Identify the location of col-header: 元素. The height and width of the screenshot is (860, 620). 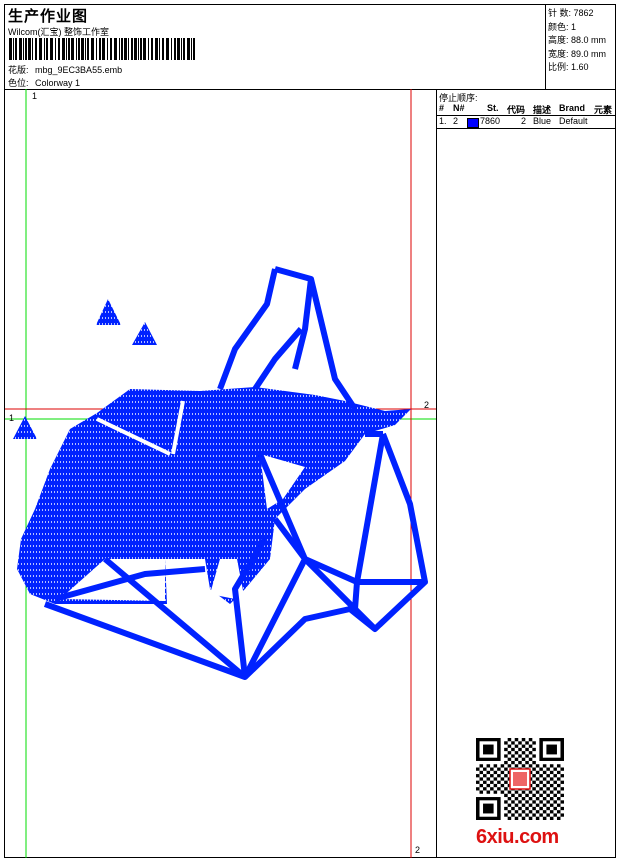
(603, 110).